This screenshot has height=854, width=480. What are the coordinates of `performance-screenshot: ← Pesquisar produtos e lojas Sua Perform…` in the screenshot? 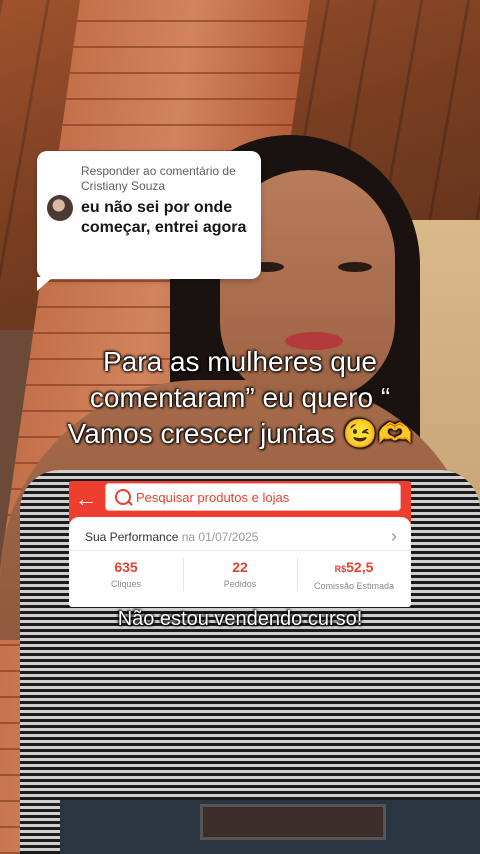 It's located at (240, 544).